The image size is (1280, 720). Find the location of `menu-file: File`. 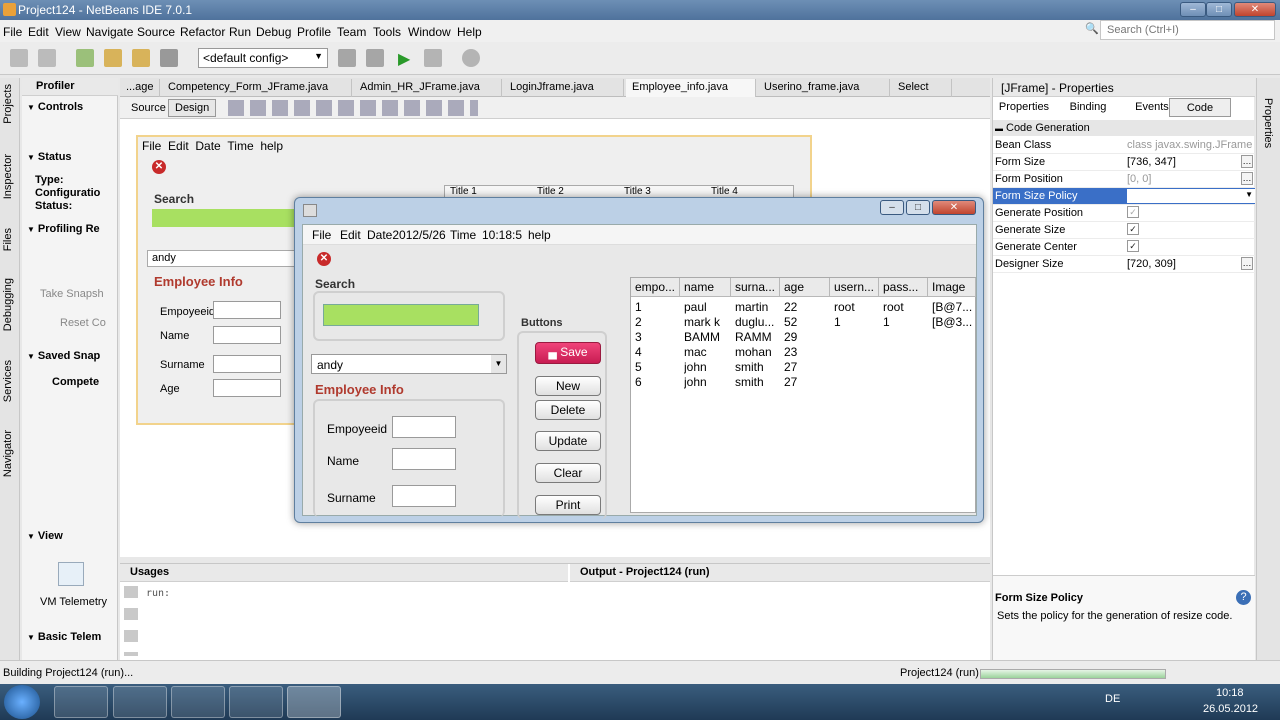

menu-file: File is located at coordinates (12, 32).